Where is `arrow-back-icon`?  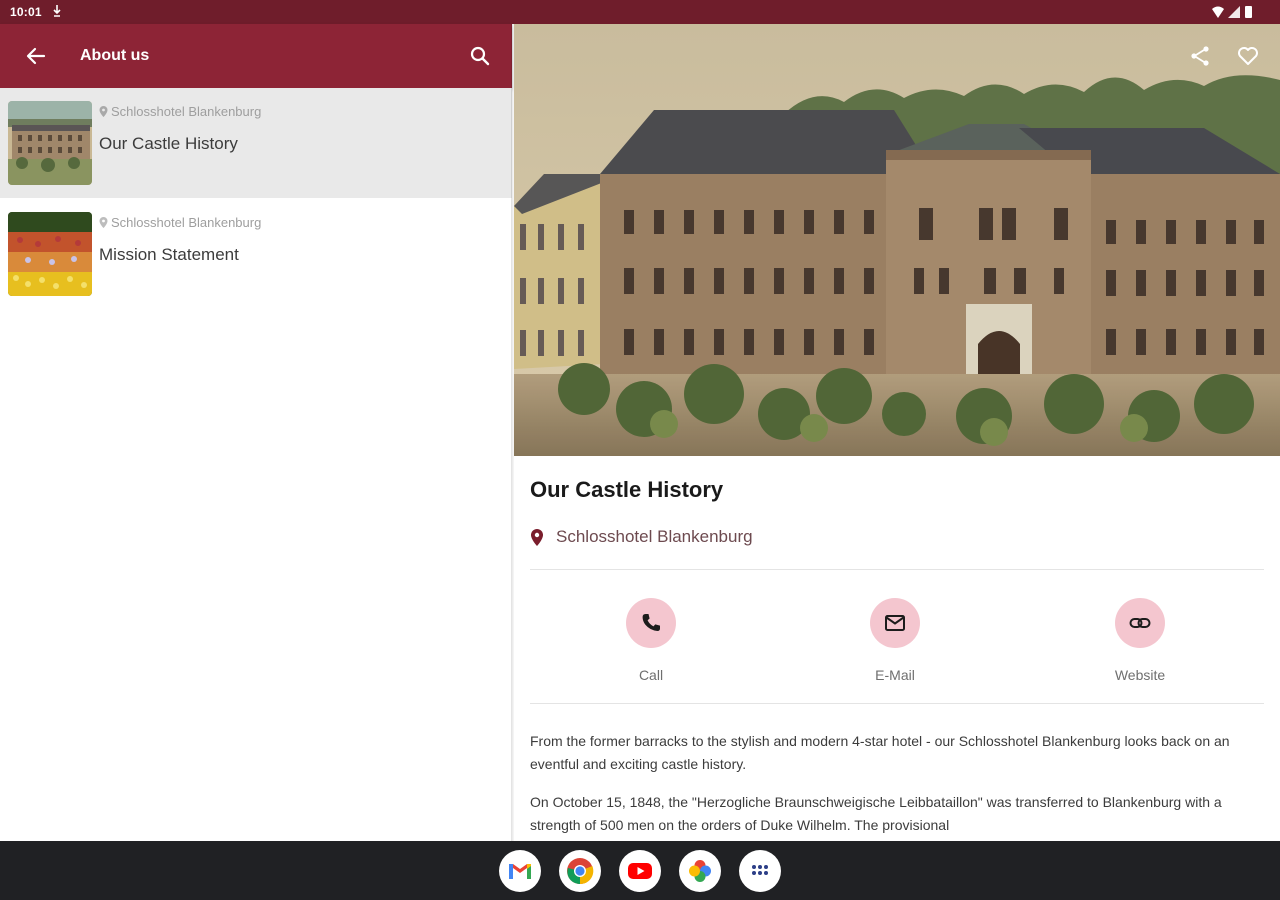 arrow-back-icon is located at coordinates (36, 56).